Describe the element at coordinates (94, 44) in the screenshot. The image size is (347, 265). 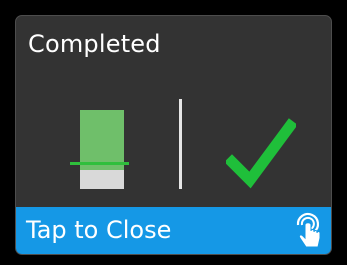
I see `dialog-title: Completed` at that location.